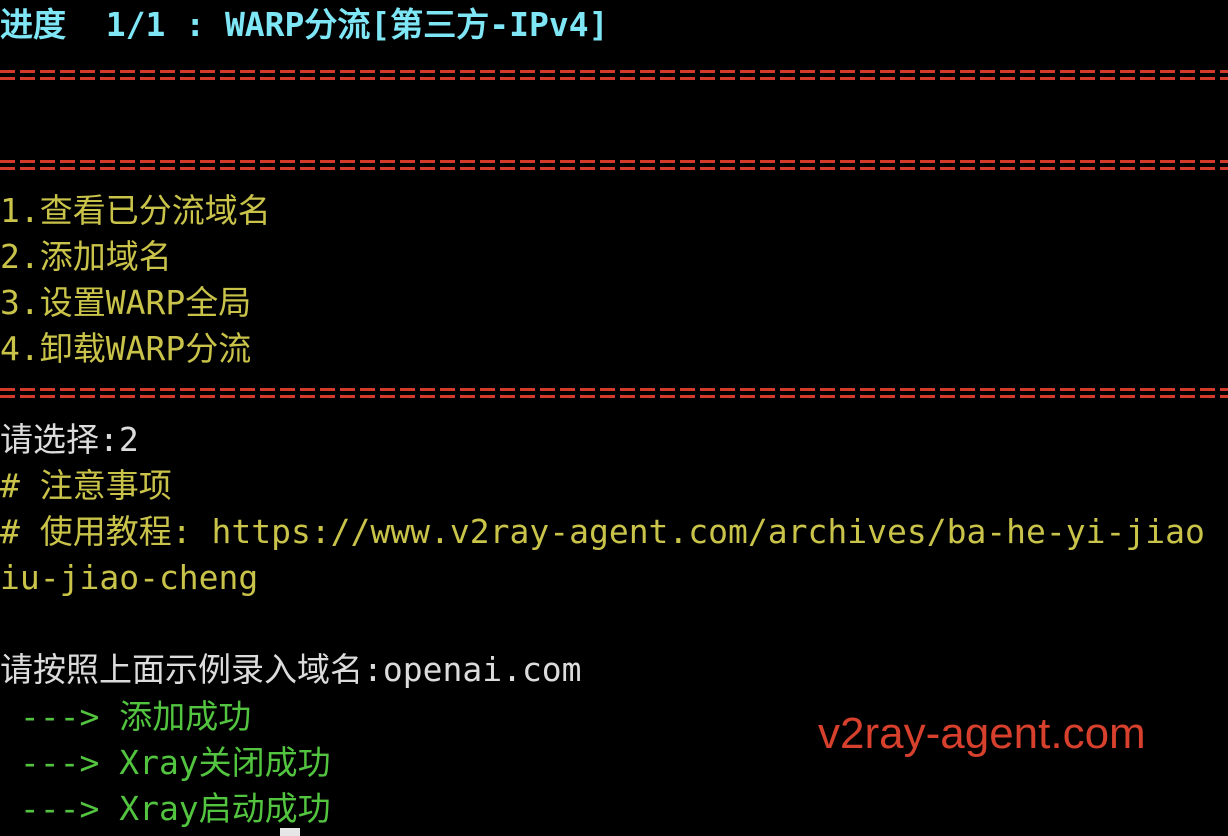 The height and width of the screenshot is (836, 1228). What do you see at coordinates (126, 348) in the screenshot?
I see `menu-item-uninstall: 4.卸载WARP分流` at bounding box center [126, 348].